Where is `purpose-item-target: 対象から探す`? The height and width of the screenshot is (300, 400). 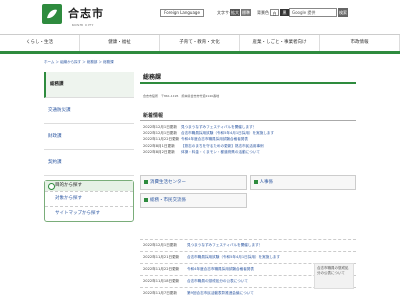
purpose-item-target: 対象から探す is located at coordinates (89, 198).